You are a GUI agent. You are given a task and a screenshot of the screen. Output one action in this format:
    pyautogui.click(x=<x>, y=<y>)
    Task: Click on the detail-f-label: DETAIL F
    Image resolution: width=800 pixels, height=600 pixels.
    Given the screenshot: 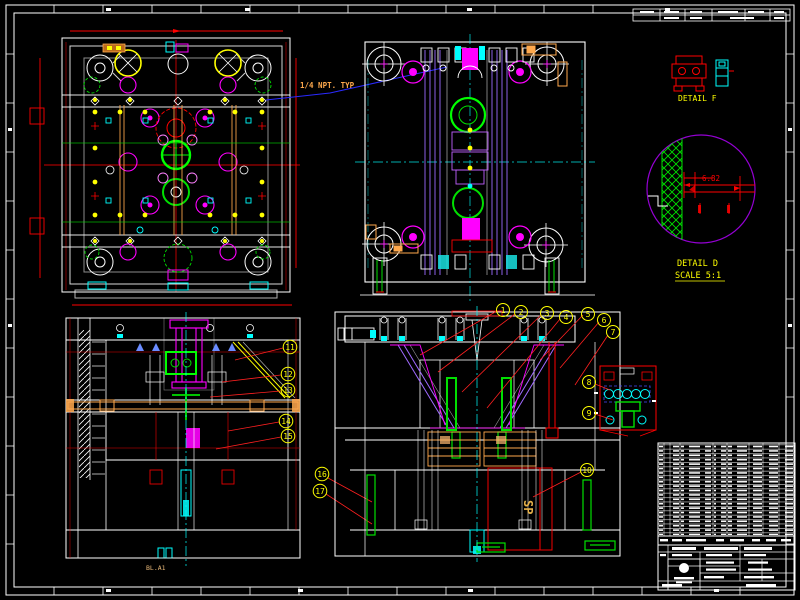 What is the action you would take?
    pyautogui.click(x=697, y=98)
    